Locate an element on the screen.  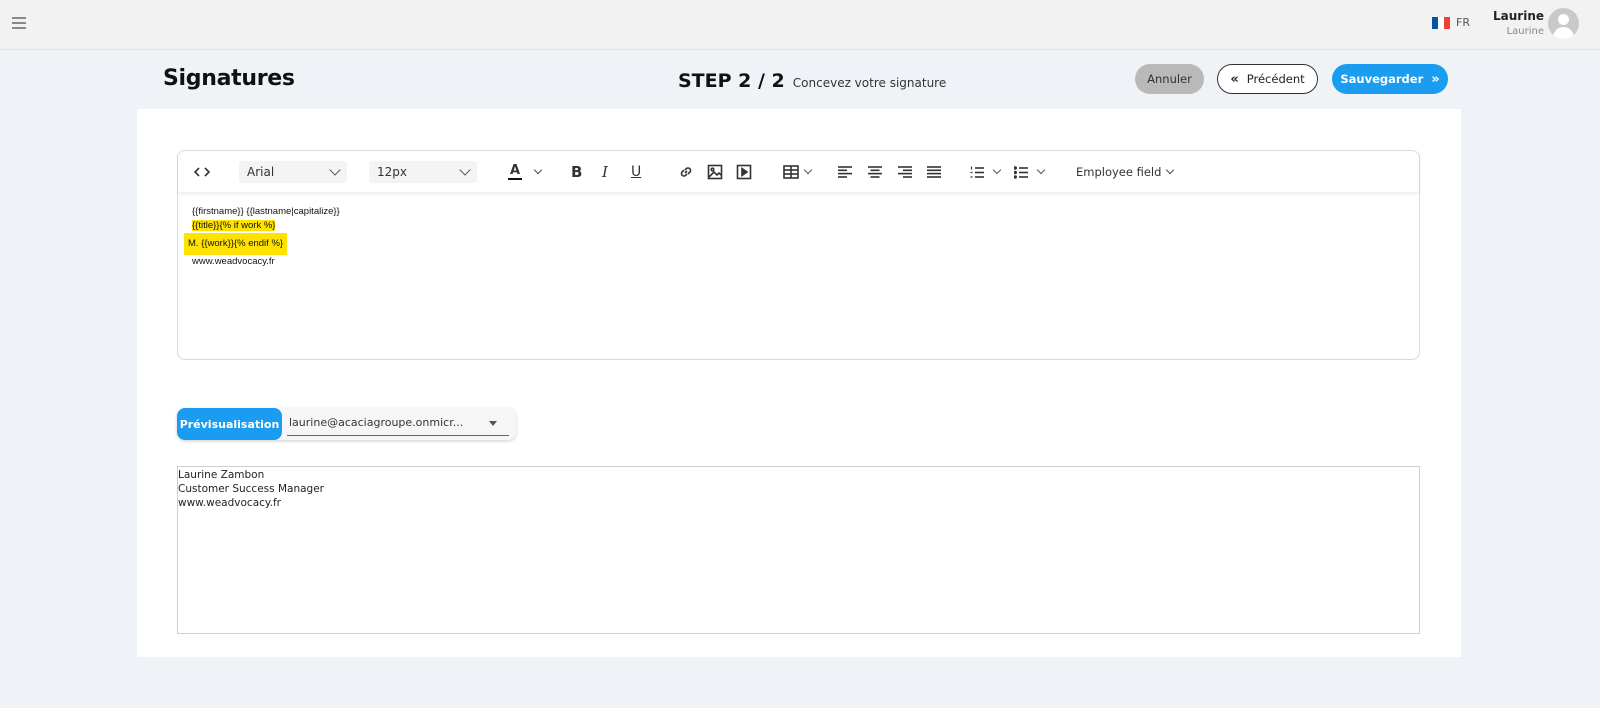
editor-toolbar: Arial 12px A B I U Employee field is located at coordinates (798, 171).